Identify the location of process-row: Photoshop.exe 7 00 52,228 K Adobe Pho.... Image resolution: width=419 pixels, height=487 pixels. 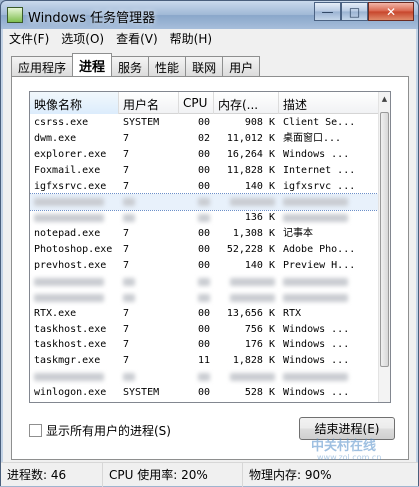
(205, 250).